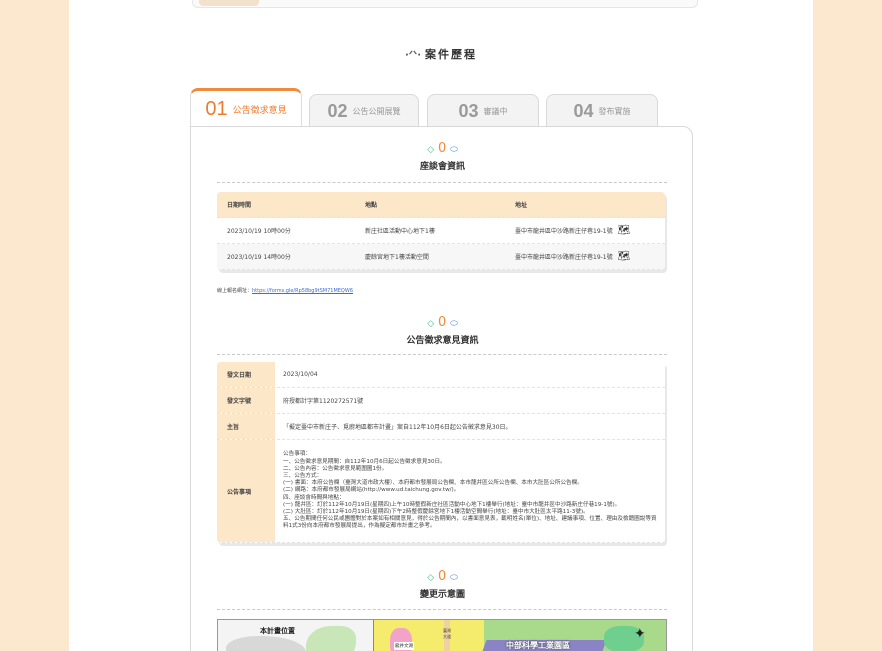 The image size is (882, 651). What do you see at coordinates (235, 291) in the screenshot?
I see `signup-label: 線上報名網址：` at bounding box center [235, 291].